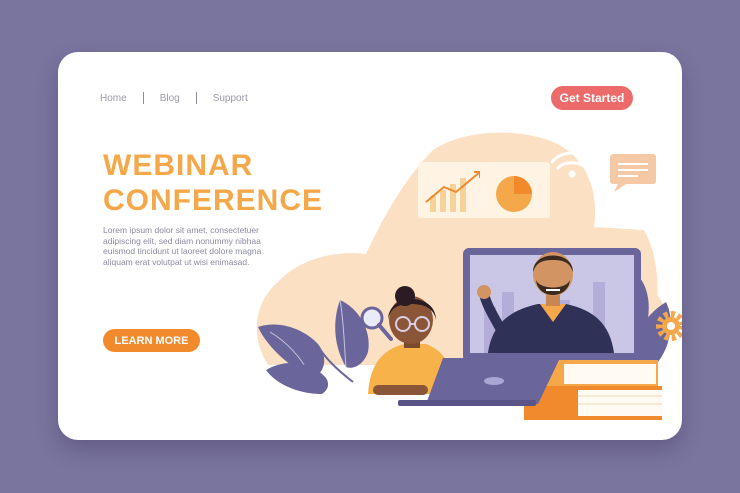 Image resolution: width=740 pixels, height=493 pixels. Describe the element at coordinates (170, 98) in the screenshot. I see `nav-link-blog: Blog` at that location.